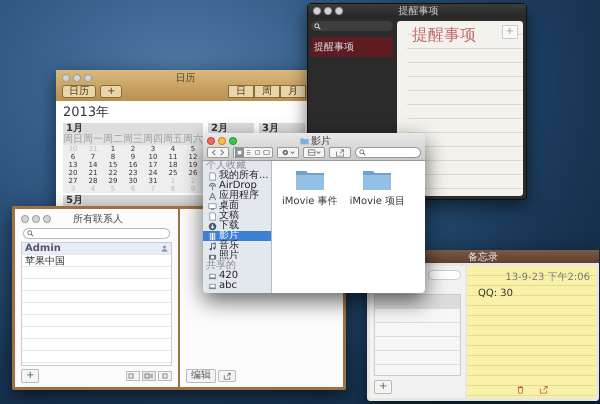 This screenshot has width=600, height=404. What do you see at coordinates (237, 256) in the screenshot?
I see `sidebar-item: 照片` at bounding box center [237, 256].